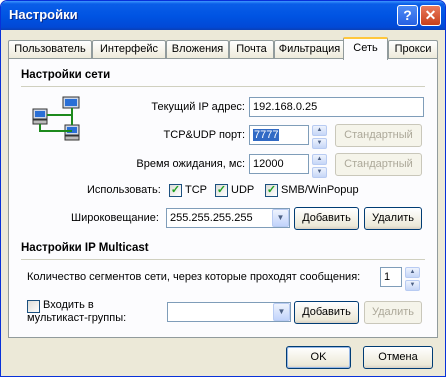  Describe the element at coordinates (223, 15) in the screenshot. I see `title-bar: Настройки ? ✕` at that location.